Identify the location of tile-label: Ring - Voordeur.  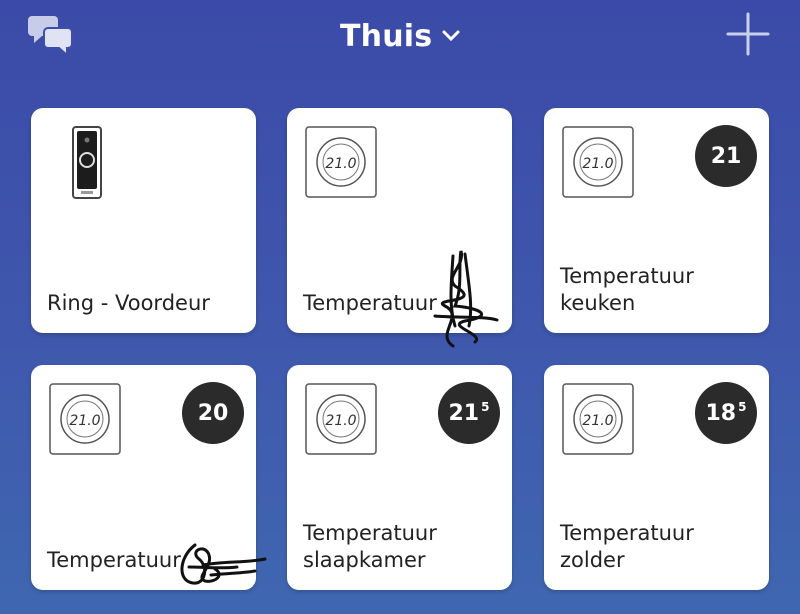
(128, 303).